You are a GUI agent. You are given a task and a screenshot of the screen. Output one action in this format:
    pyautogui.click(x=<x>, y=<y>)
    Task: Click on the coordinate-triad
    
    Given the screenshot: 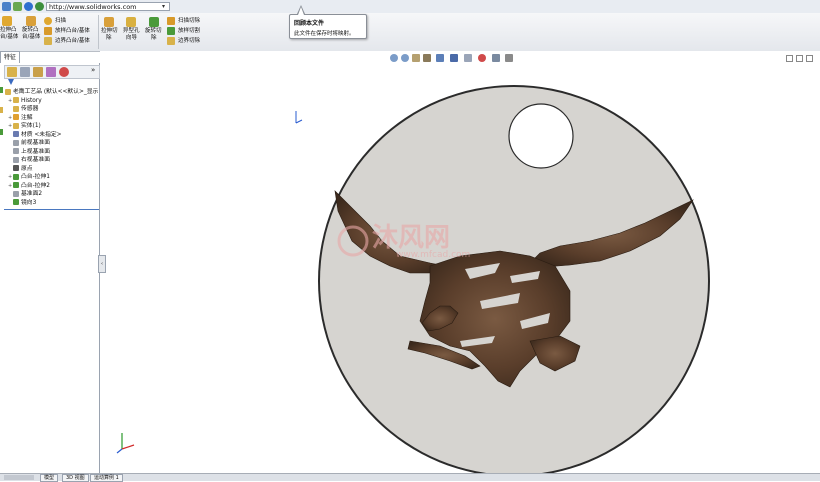 What is the action you would take?
    pyautogui.click(x=125, y=443)
    